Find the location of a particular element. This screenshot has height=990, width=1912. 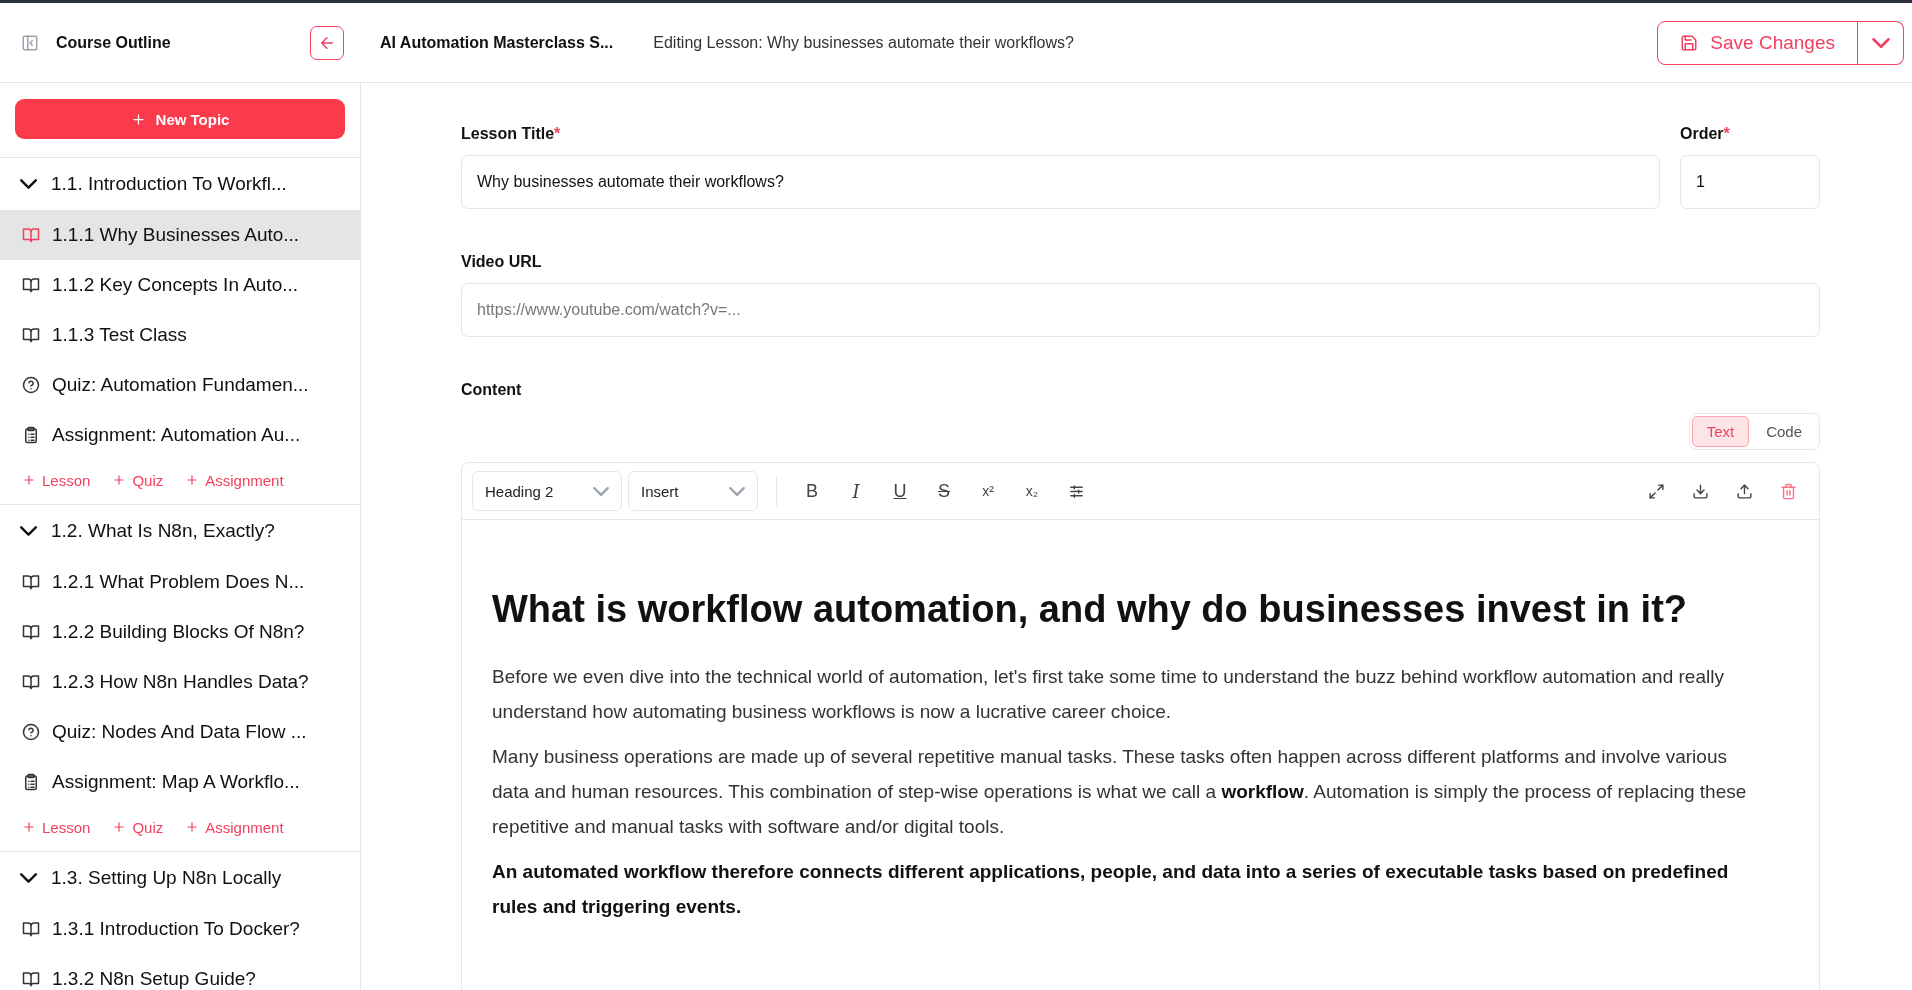

field-label: Content is located at coordinates (492, 390).